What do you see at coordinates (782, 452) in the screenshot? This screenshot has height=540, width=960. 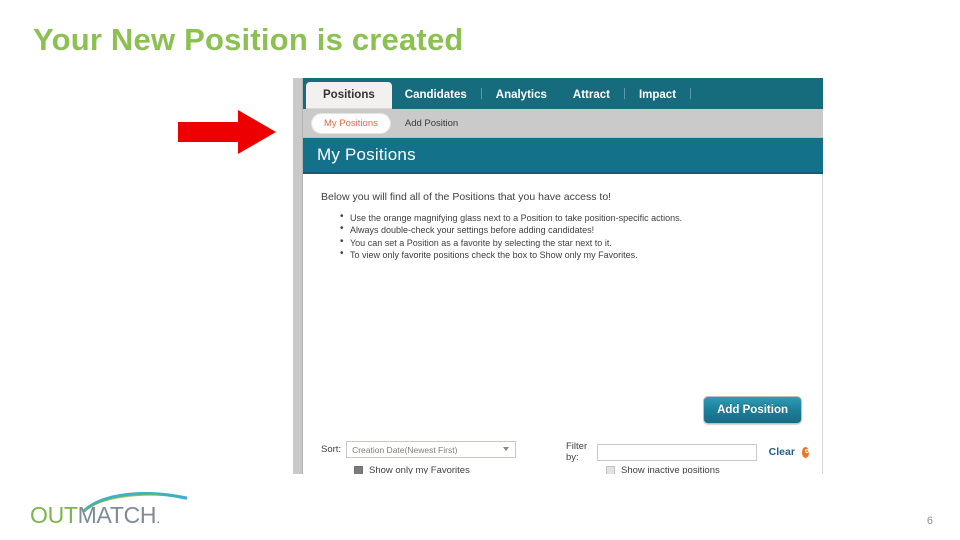 I see `clear-filter-link: Clear` at bounding box center [782, 452].